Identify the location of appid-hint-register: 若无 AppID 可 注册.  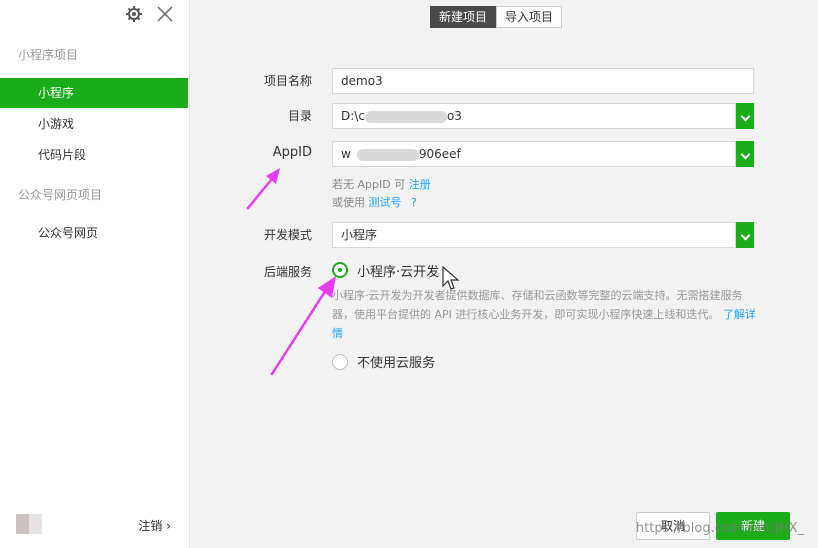
(381, 184).